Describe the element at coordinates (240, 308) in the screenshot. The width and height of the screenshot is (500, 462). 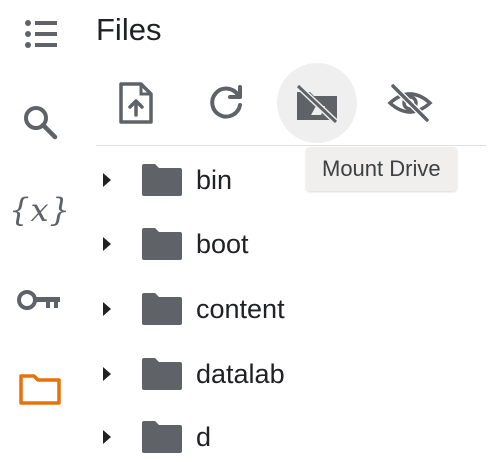
I see `file-name: content` at that location.